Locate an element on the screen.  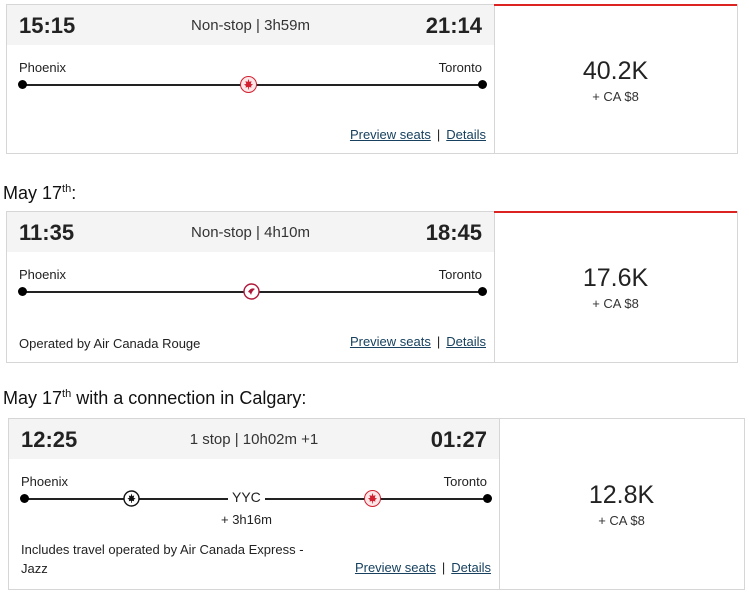
fare-points: 40.2K is located at coordinates (615, 71).